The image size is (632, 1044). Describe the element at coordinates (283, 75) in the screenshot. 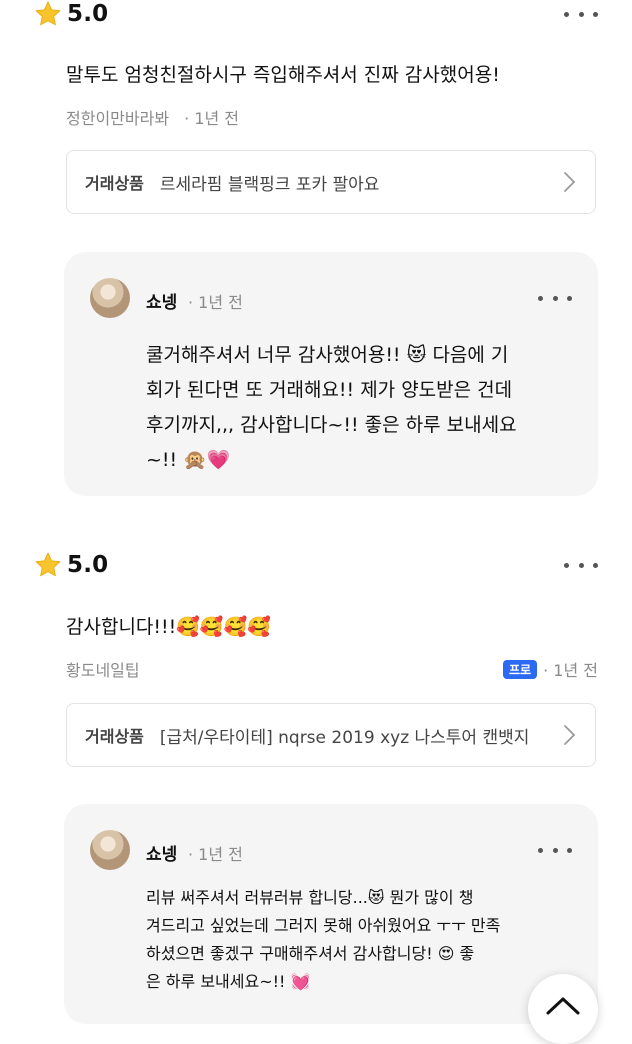

I see `review-text: 말투도 엄청친절하시구 즉입해주셔서 진짜 감사했어용!` at that location.